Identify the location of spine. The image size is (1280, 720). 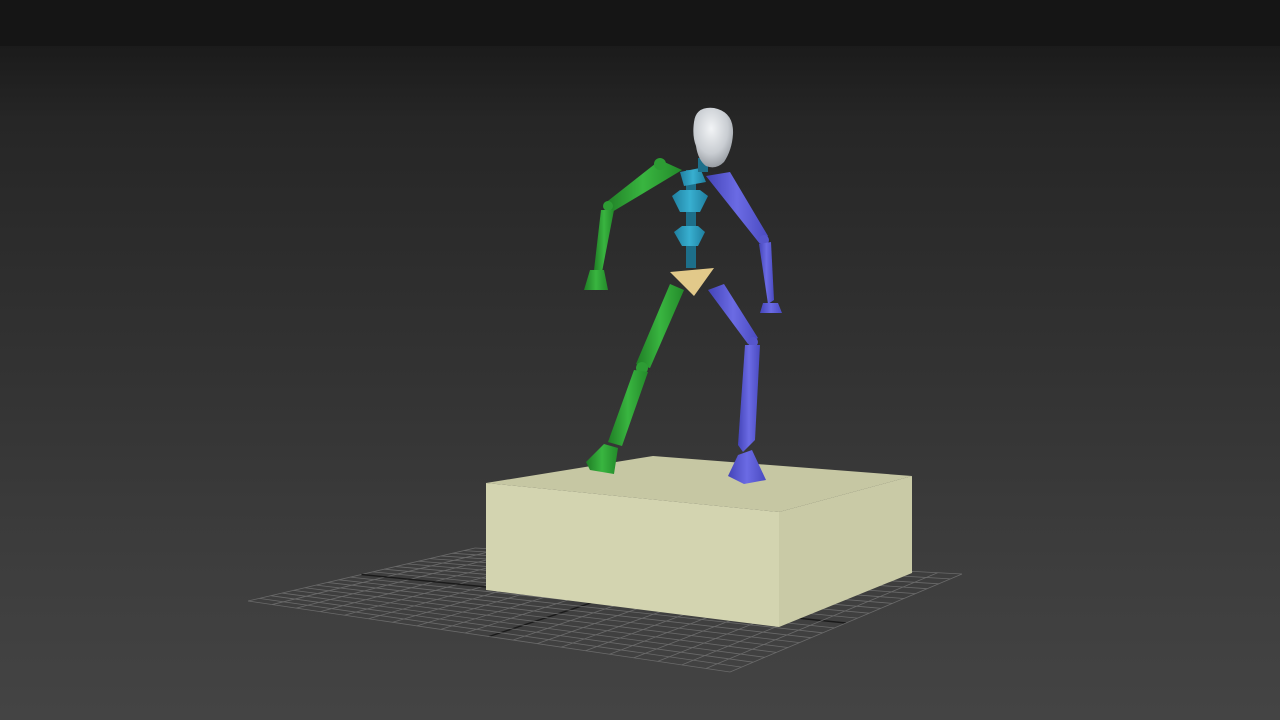
(690, 218).